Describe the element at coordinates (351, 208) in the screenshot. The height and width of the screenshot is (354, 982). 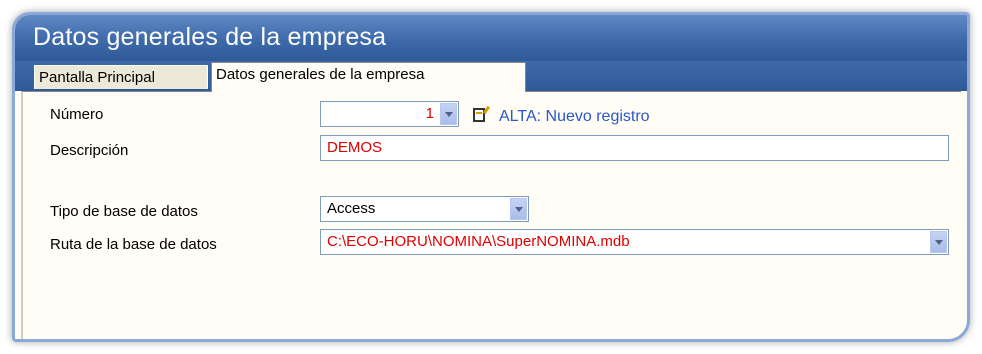
I see `tipo-bd-value: Access` at that location.